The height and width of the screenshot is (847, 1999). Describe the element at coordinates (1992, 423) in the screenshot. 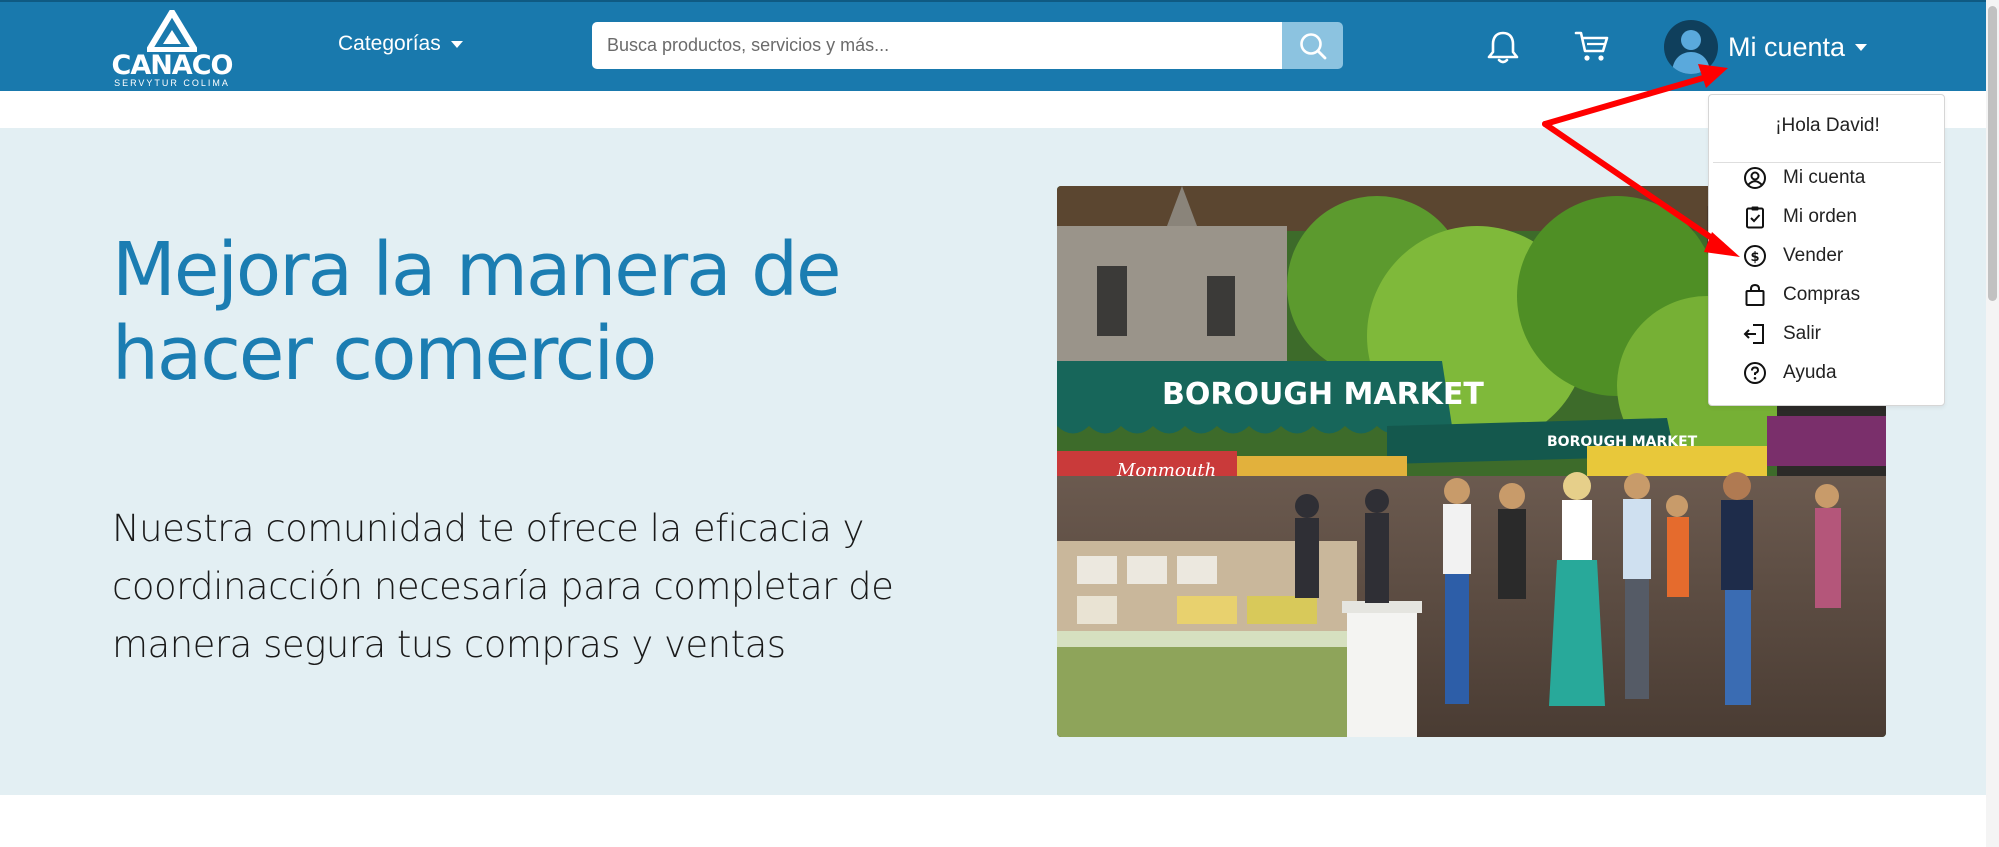

I see `scrollbar` at that location.